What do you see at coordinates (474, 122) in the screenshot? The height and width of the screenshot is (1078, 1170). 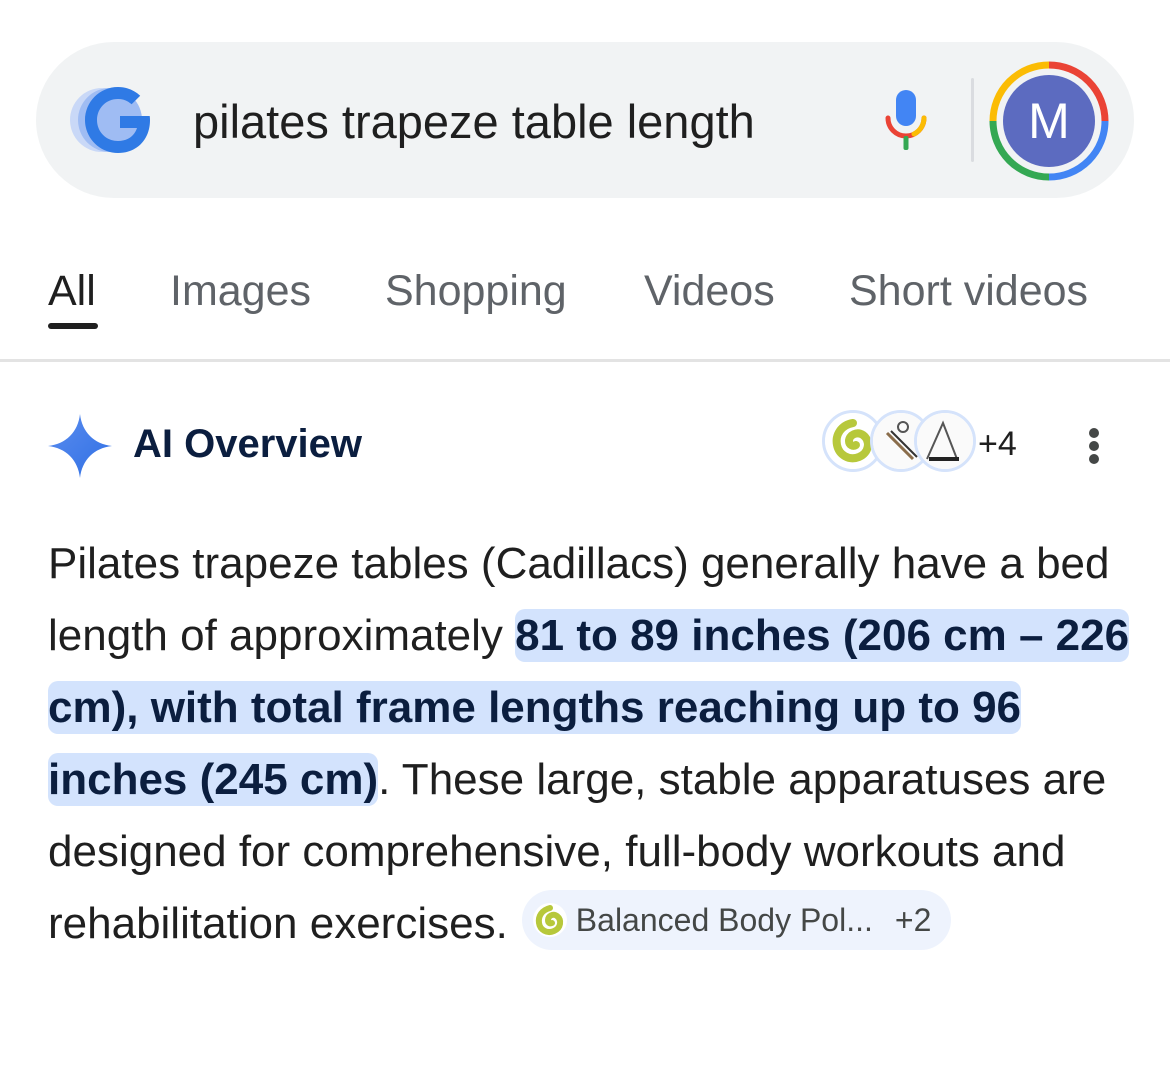 I see `search-query: pilates trapeze table length` at bounding box center [474, 122].